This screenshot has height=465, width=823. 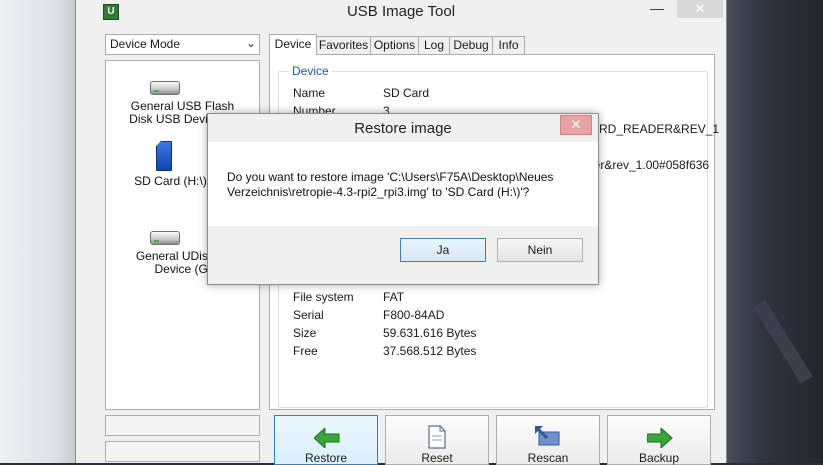 I want to click on tab-options: Options, so click(x=394, y=45).